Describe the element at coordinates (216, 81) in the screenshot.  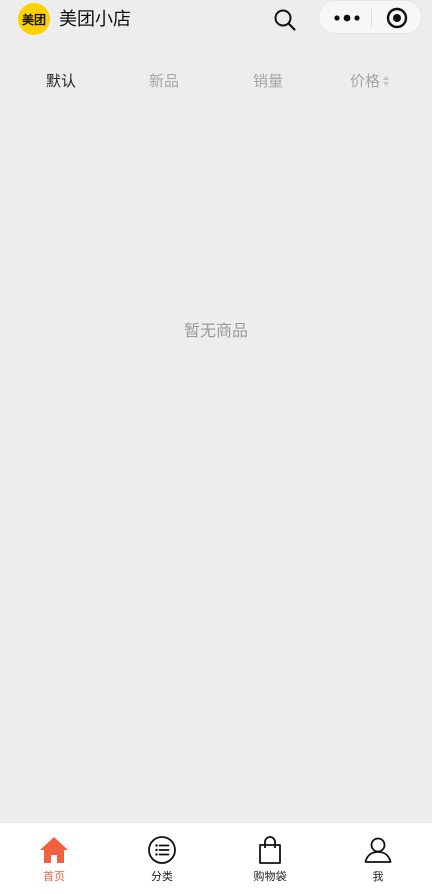
I see `sort-tabs: 默认 新品 销量 价格` at that location.